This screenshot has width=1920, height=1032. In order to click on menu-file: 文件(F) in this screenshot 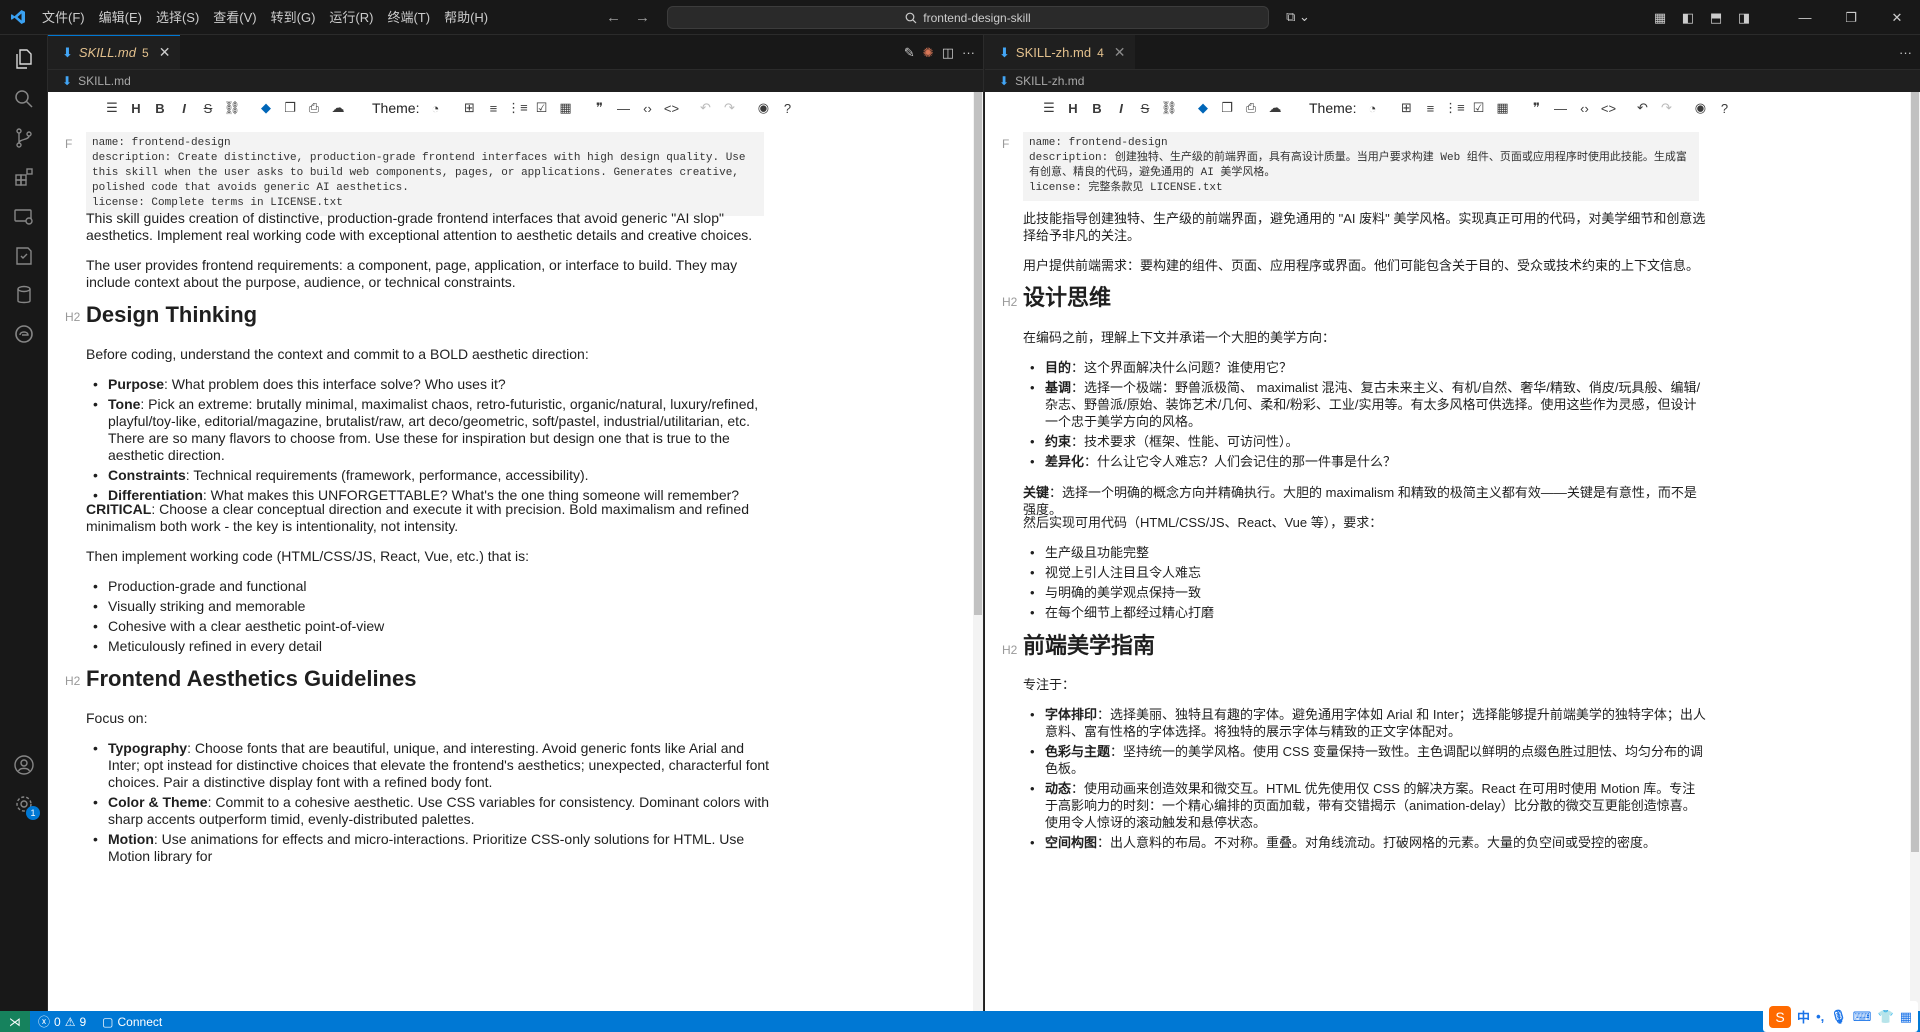, I will do `click(63, 17)`.